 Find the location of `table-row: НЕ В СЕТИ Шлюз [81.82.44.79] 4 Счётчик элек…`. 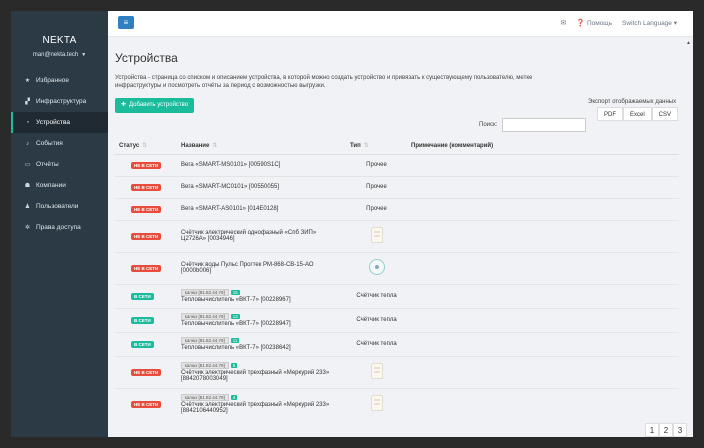

table-row: НЕ В СЕТИ Шлюз [81.82.44.79] 4 Счётчик элек… is located at coordinates (397, 403).